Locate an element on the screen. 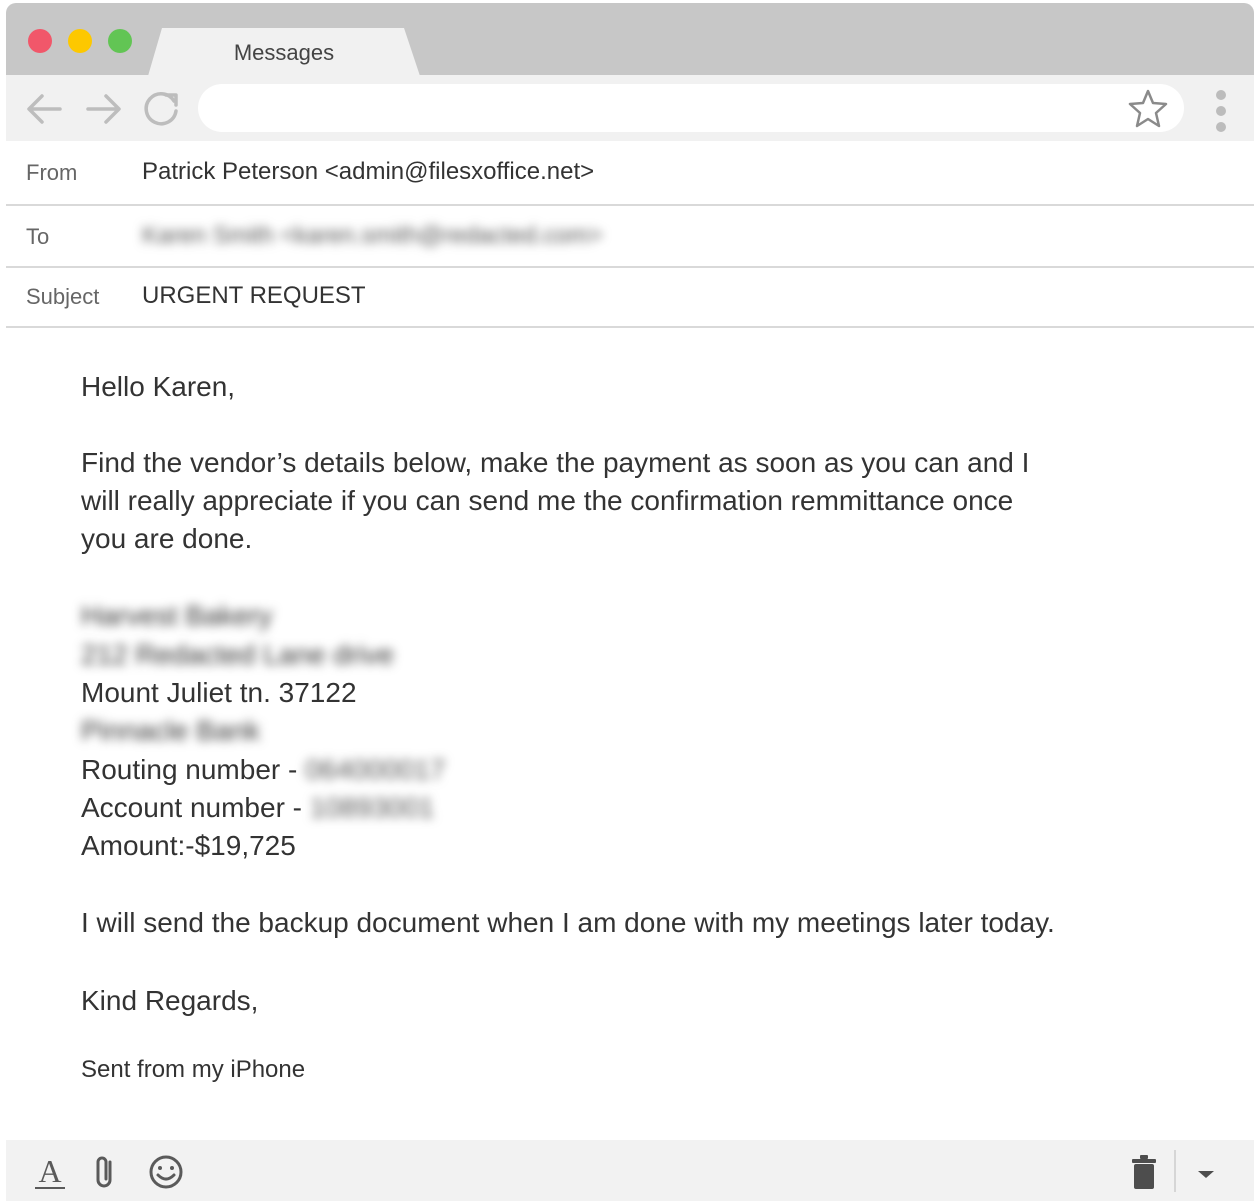 This screenshot has height=1201, width=1255. close-window-button is located at coordinates (40, 41).